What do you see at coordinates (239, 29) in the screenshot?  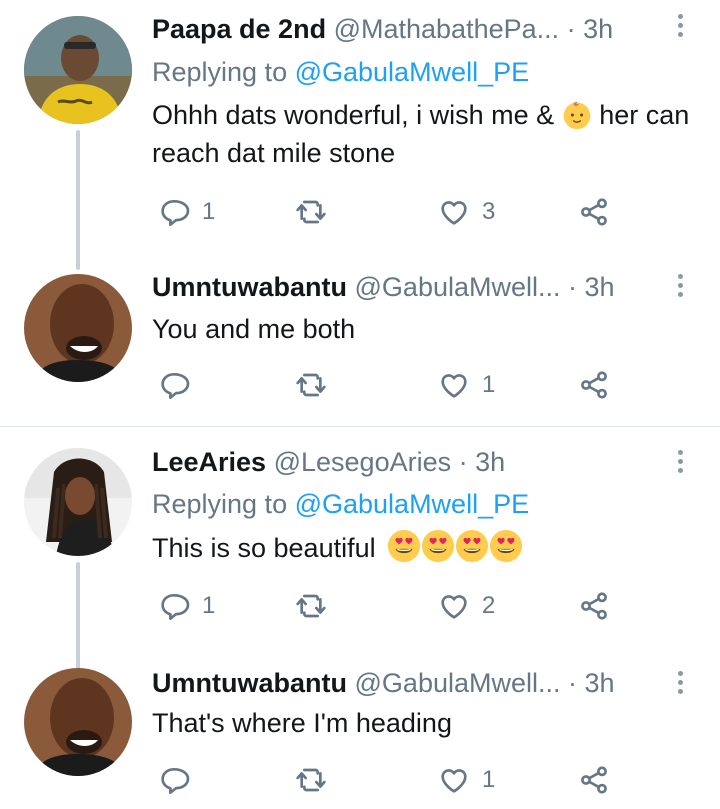 I see `display-name: Paapa de 2nd` at bounding box center [239, 29].